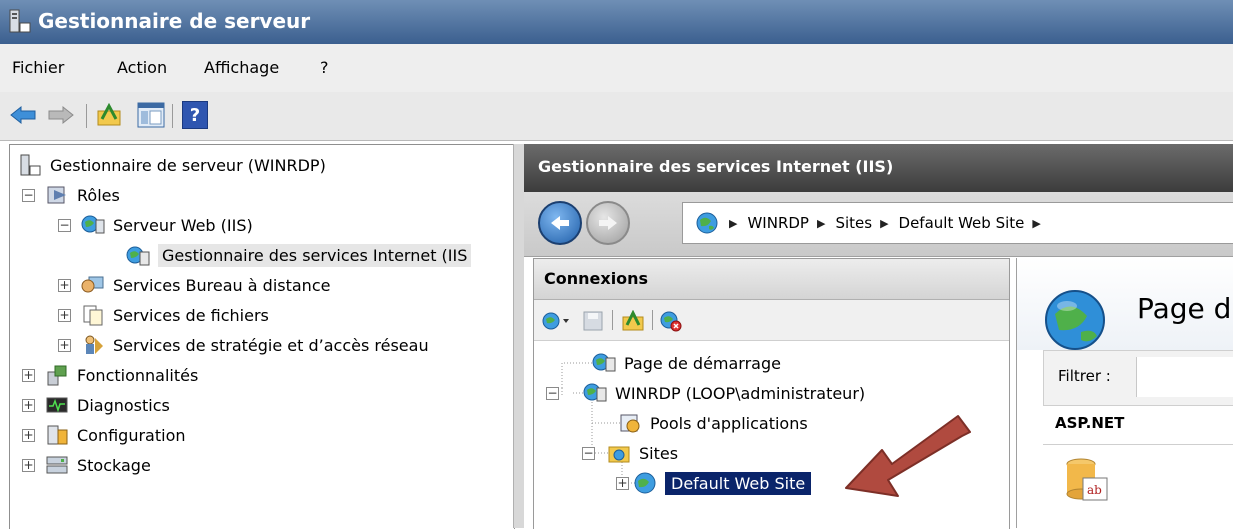 The width and height of the screenshot is (1233, 529). Describe the element at coordinates (1184, 377) in the screenshot. I see `filter-input` at that location.